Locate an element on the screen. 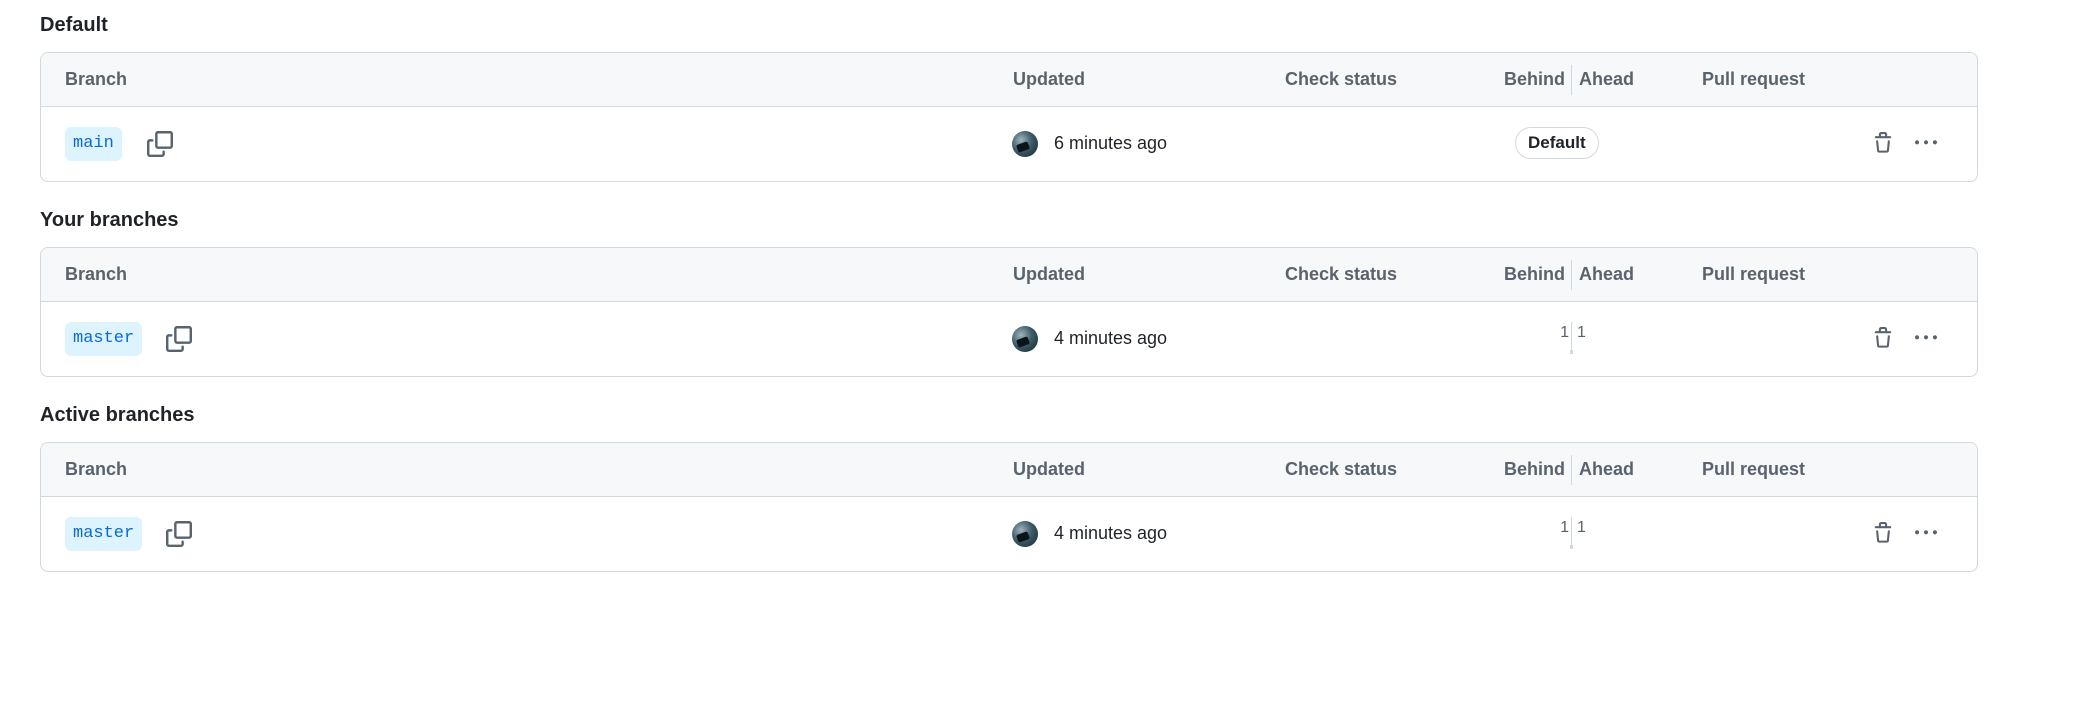 The height and width of the screenshot is (720, 2093). default-badge: Default is located at coordinates (1557, 143).